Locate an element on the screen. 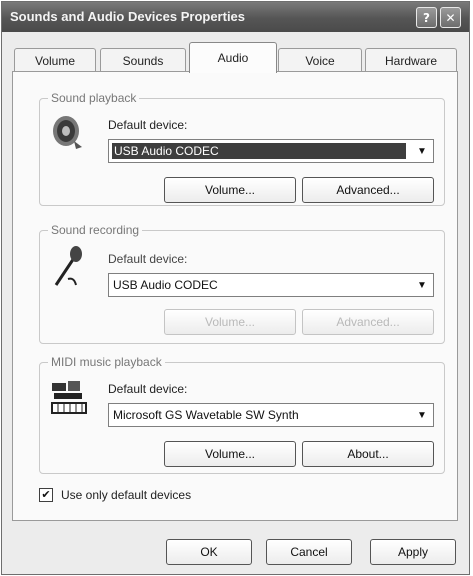 The height and width of the screenshot is (576, 473). playback-device-value: USB Audio CODEC is located at coordinates (259, 151).